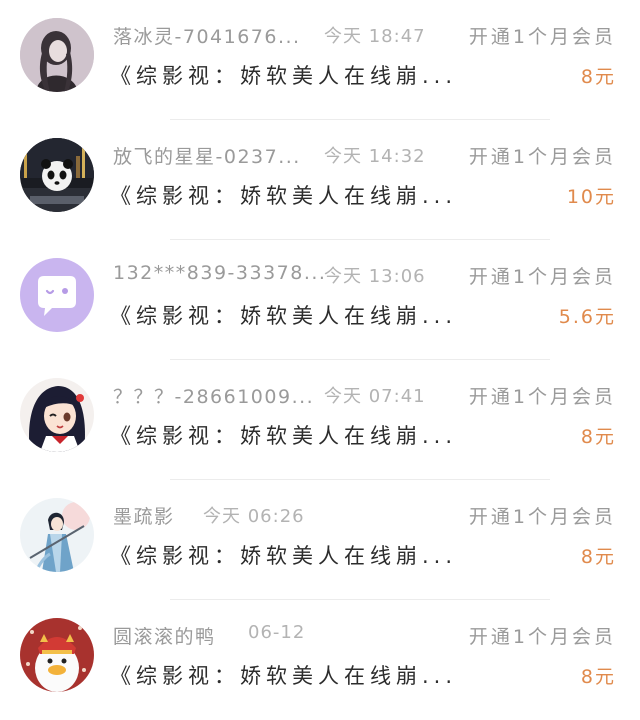 The image size is (640, 720). I want to click on duck-lion-avatar, so click(57, 655).